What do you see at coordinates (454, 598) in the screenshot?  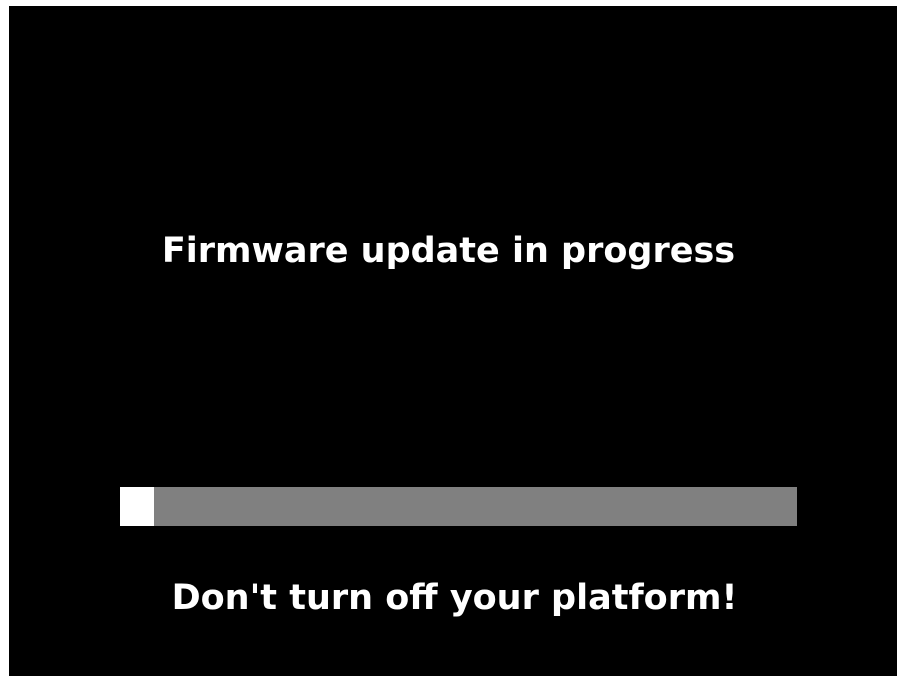 I see `power-warning-message: Don't turn off your platform!` at bounding box center [454, 598].